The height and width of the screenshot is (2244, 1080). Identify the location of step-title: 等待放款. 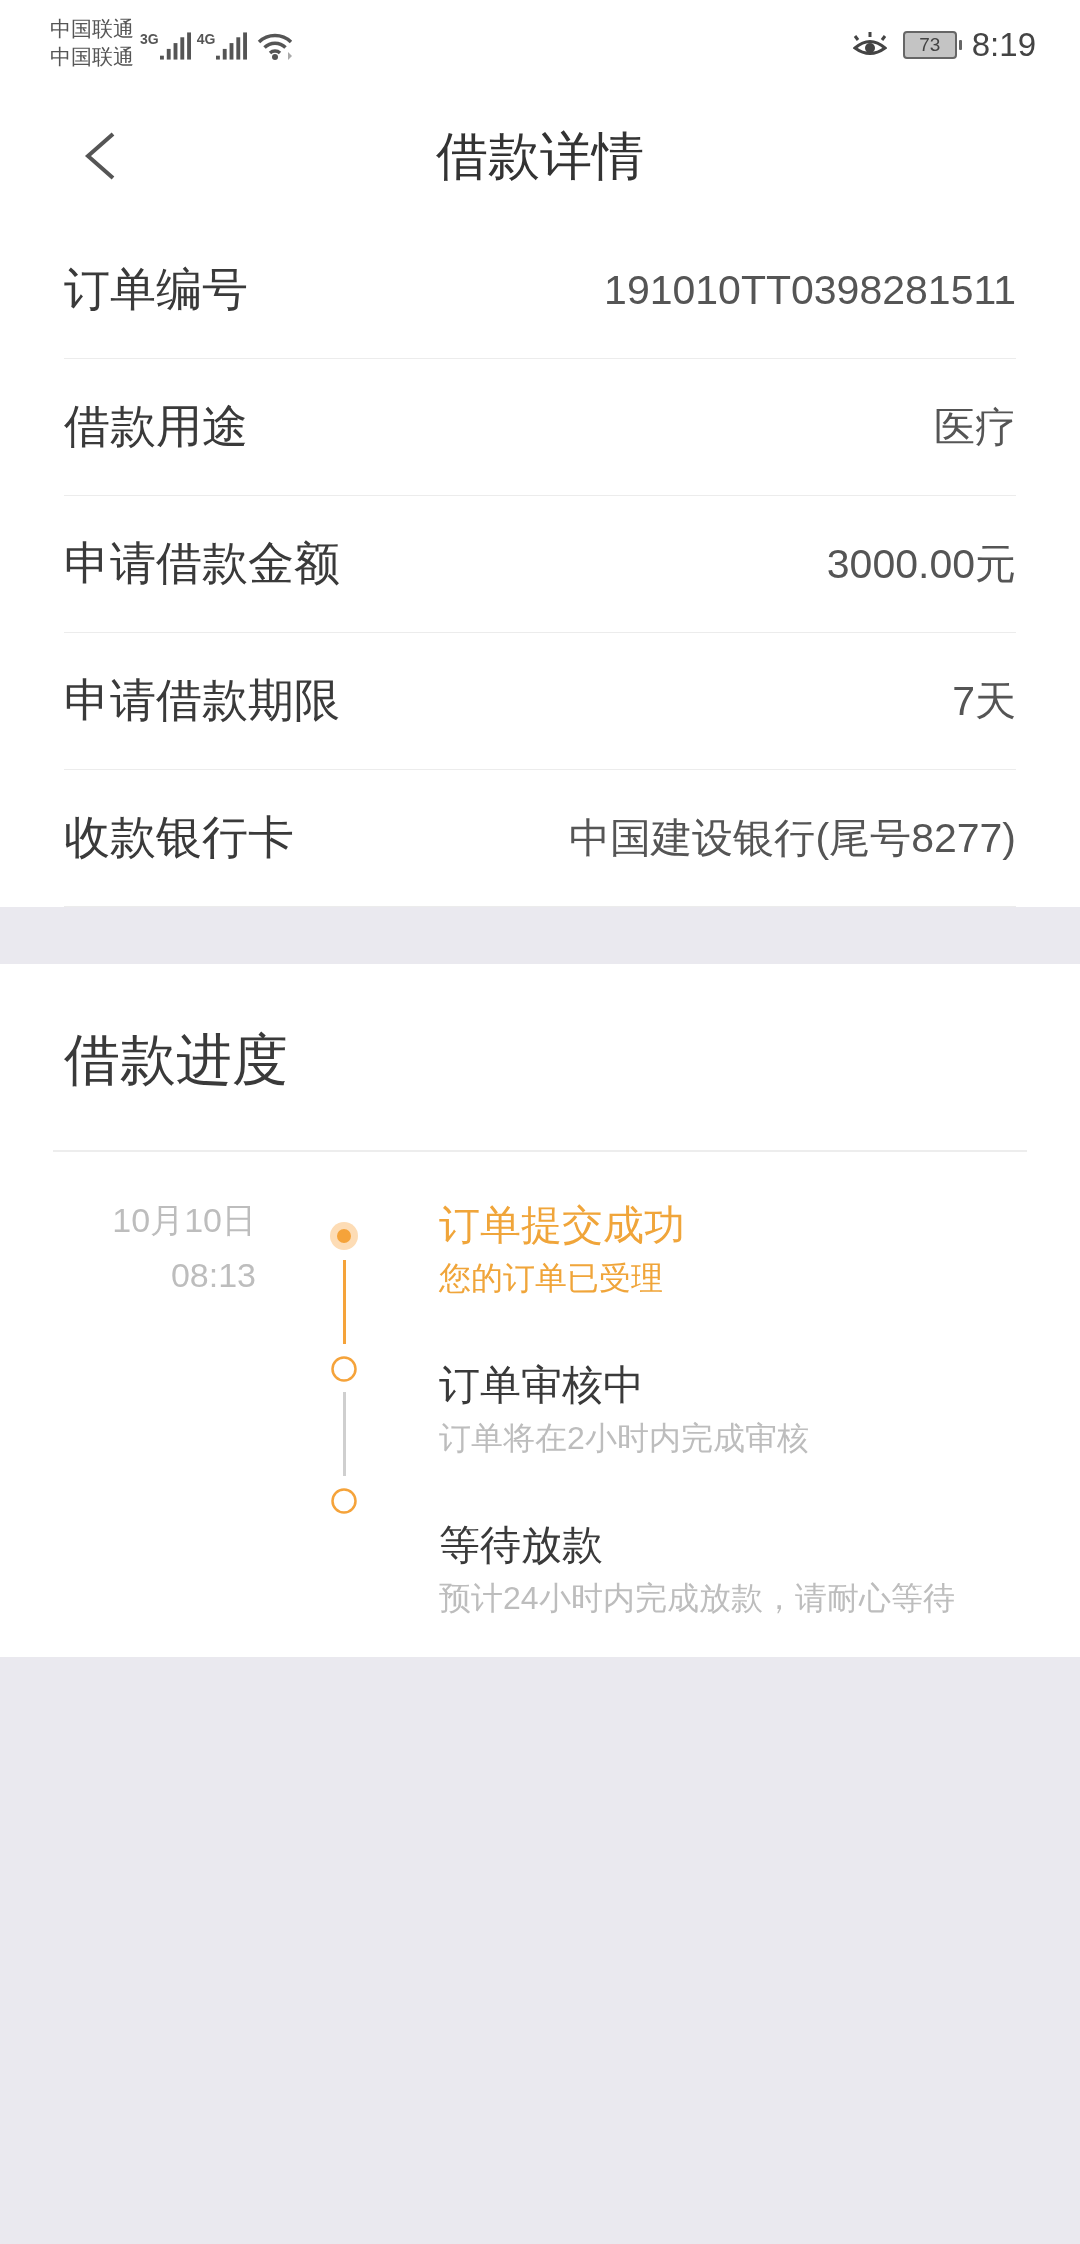
(521, 1545).